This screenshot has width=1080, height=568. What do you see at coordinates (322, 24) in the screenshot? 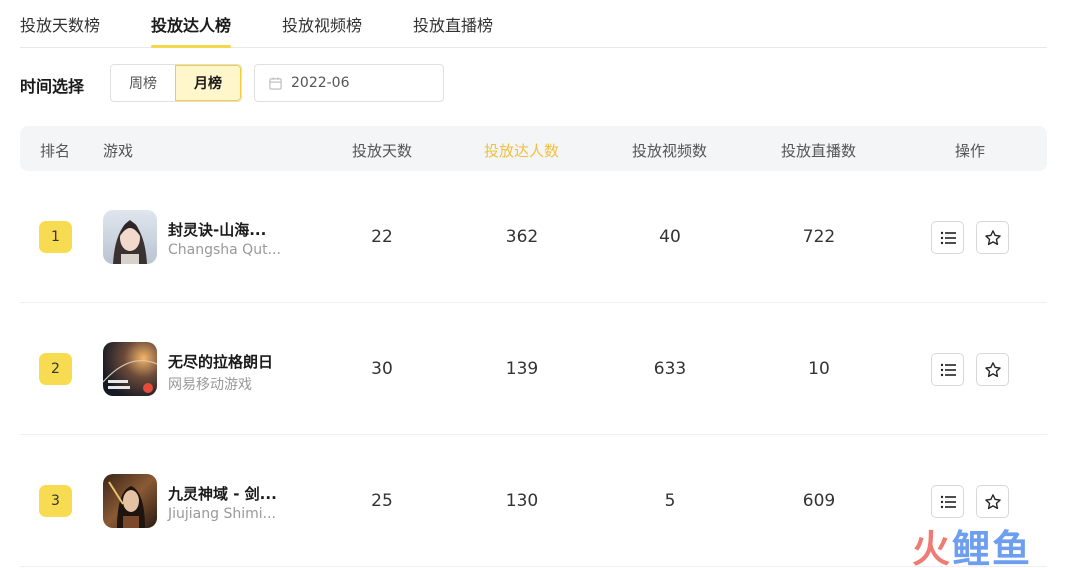
I see `tab-videos: 投放视频榜` at bounding box center [322, 24].